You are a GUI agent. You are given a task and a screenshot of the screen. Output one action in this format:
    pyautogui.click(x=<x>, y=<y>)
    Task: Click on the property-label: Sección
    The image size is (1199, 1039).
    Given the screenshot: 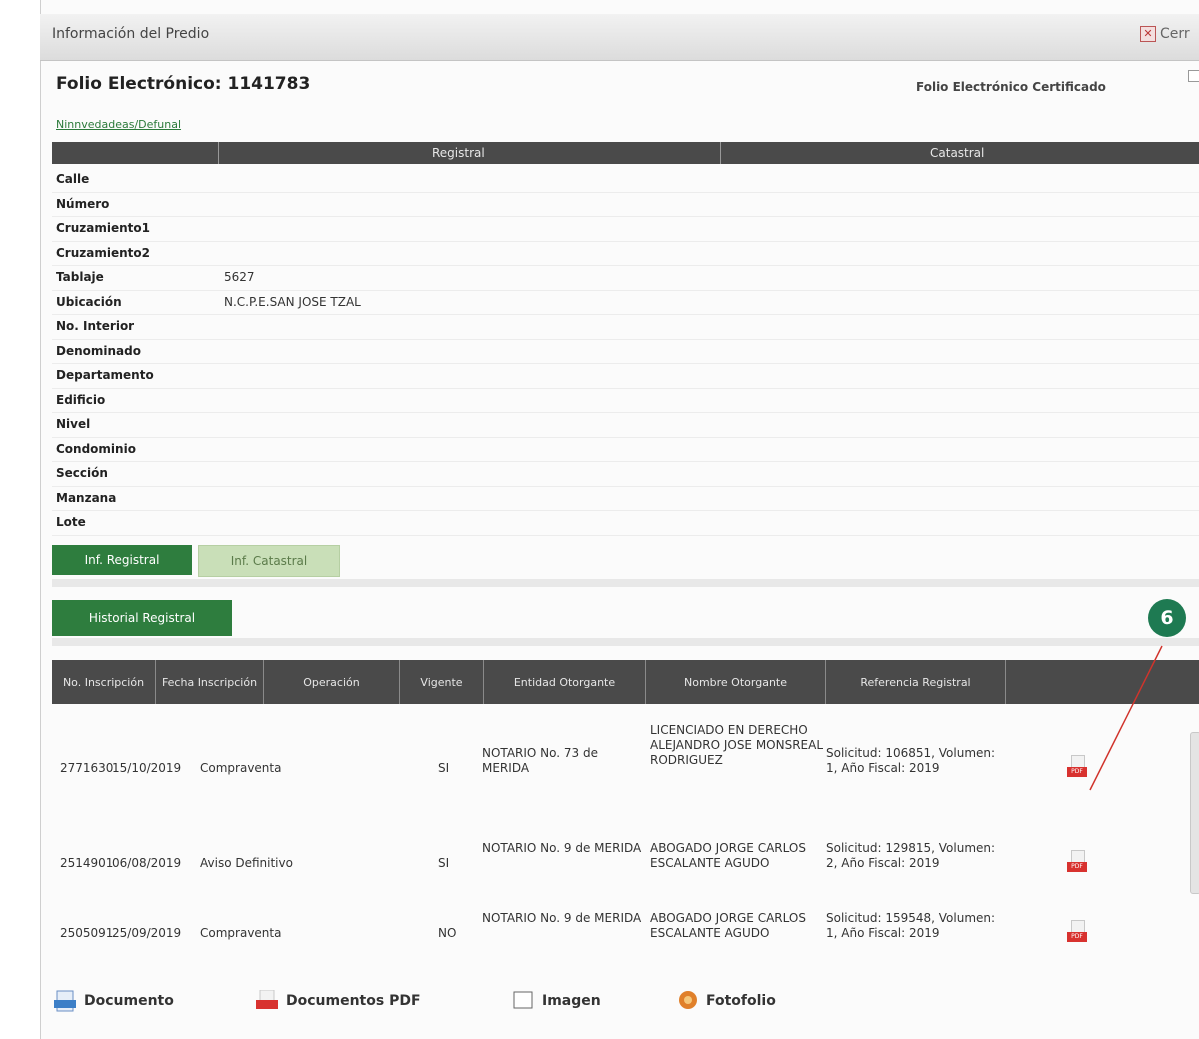 What is the action you would take?
    pyautogui.click(x=82, y=473)
    